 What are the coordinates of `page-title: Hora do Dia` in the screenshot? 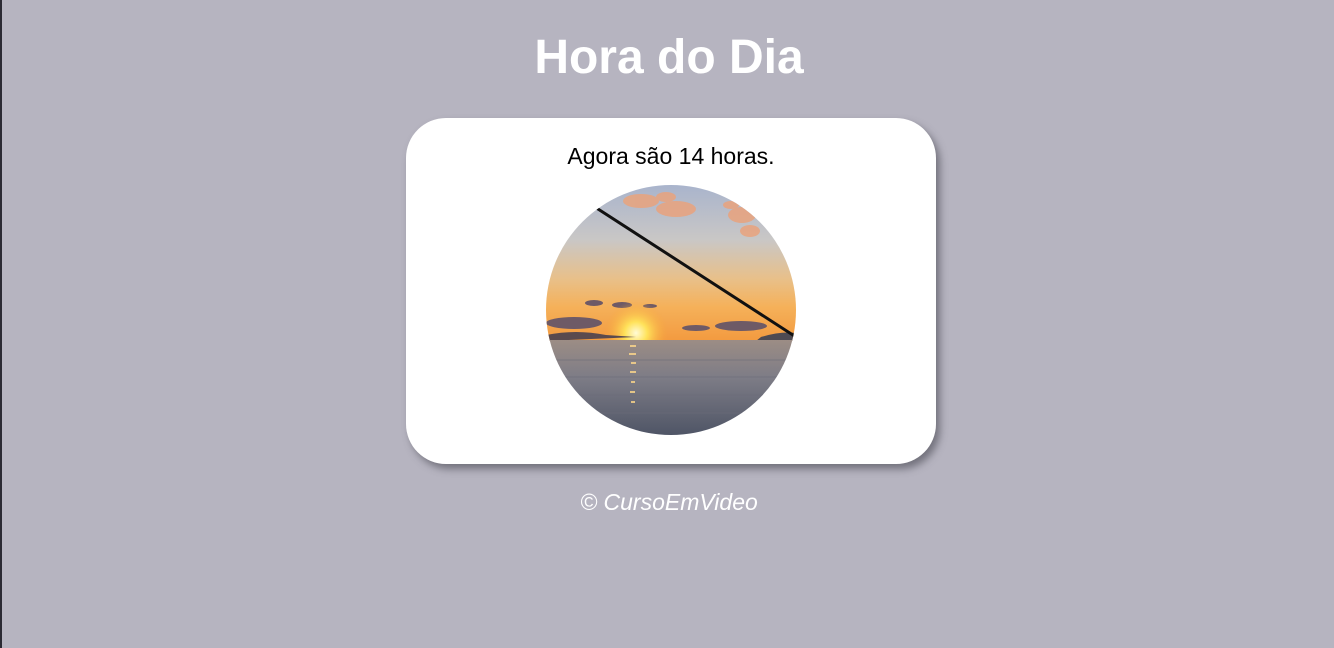 It's located at (669, 57).